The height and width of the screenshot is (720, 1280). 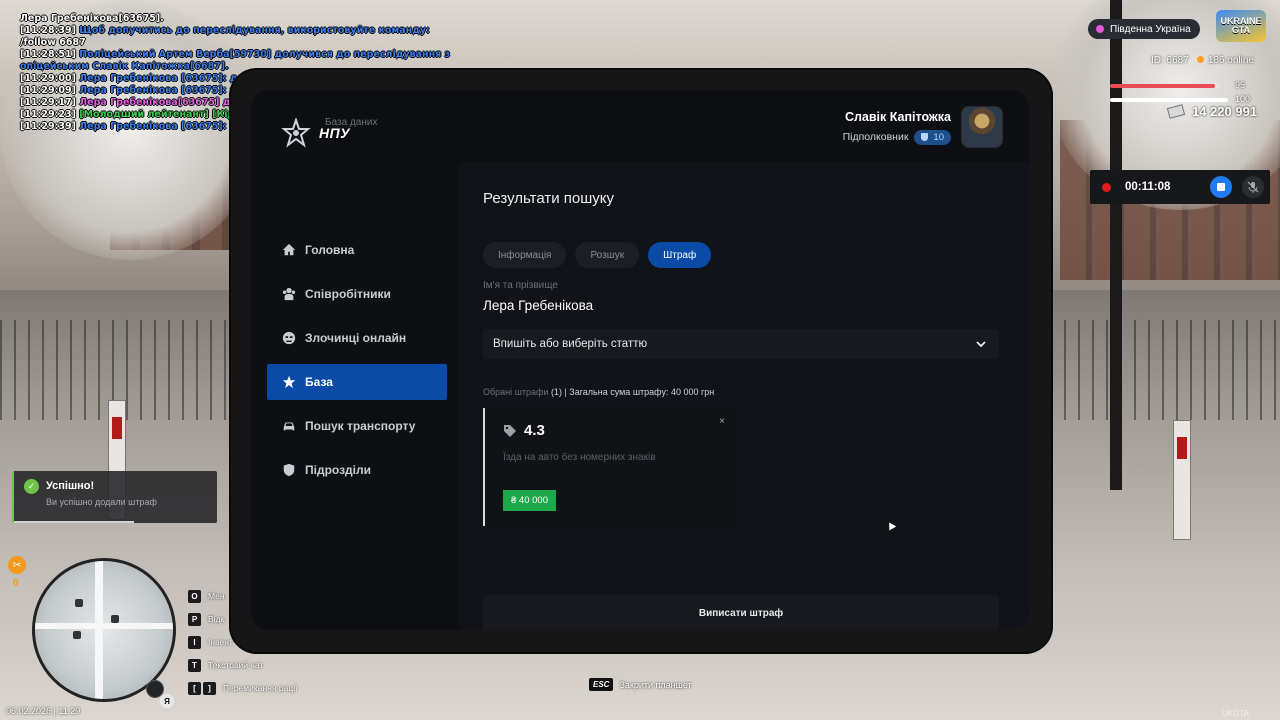 I want to click on sidebar-item-label: Злочинці онлайн, so click(x=356, y=338).